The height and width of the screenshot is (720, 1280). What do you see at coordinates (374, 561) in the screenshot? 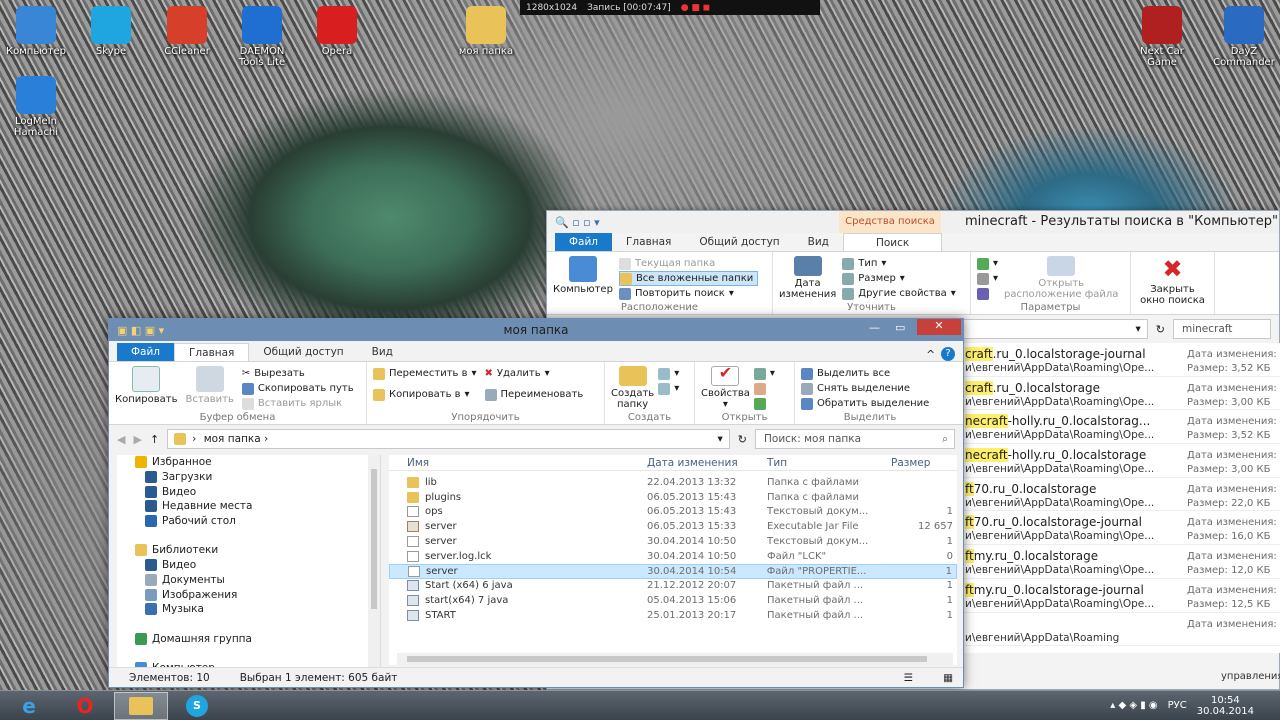
I see `nav-scrollbar` at bounding box center [374, 561].